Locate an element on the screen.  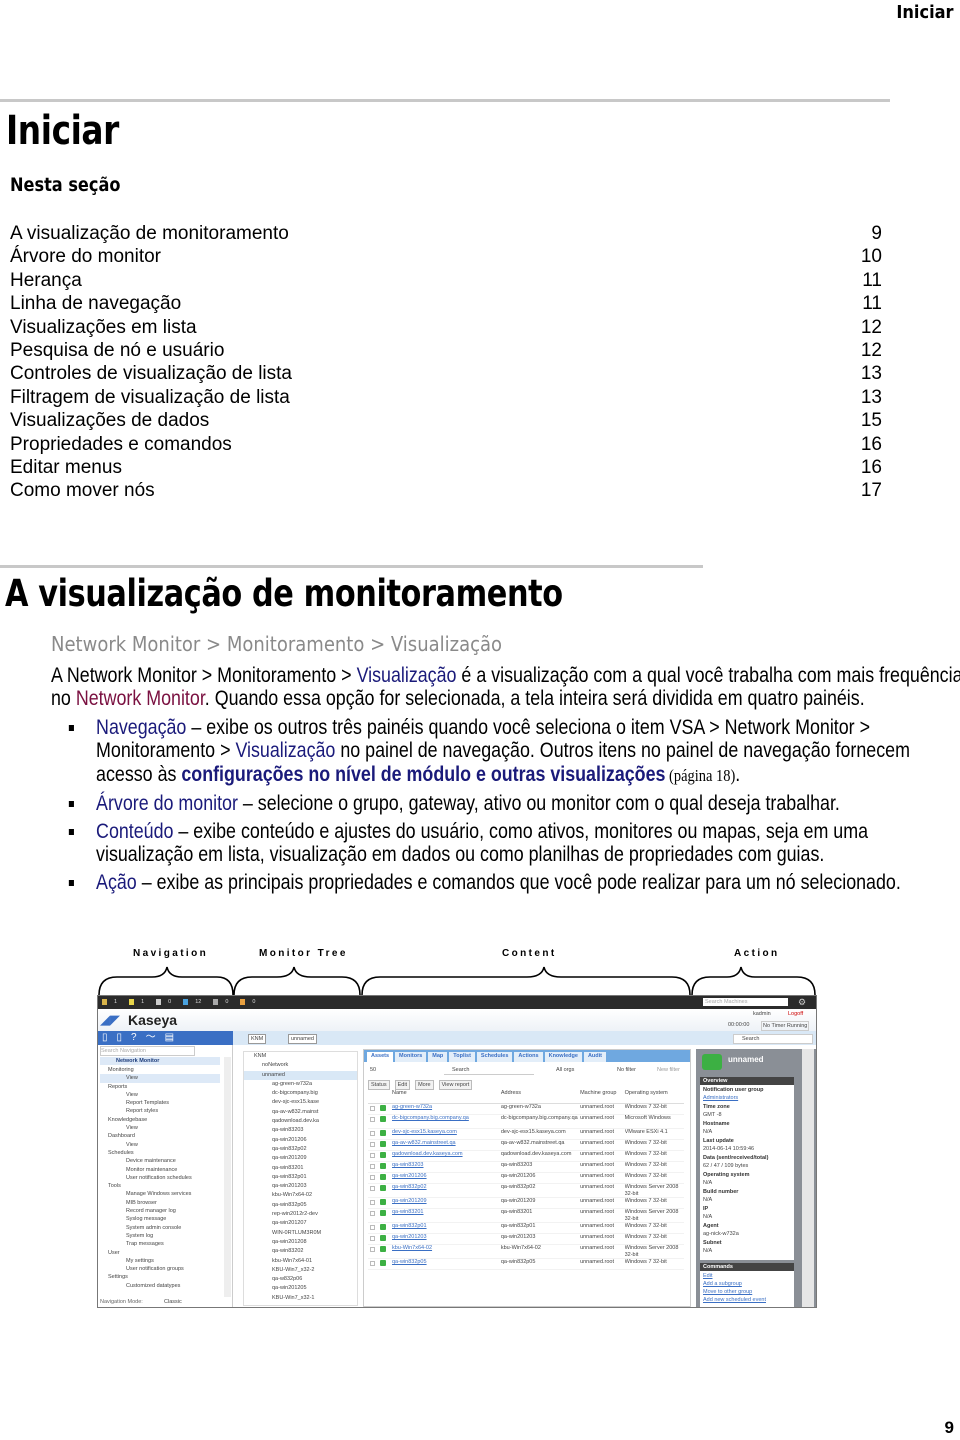
nav-item: Settings is located at coordinates (160, 1277).